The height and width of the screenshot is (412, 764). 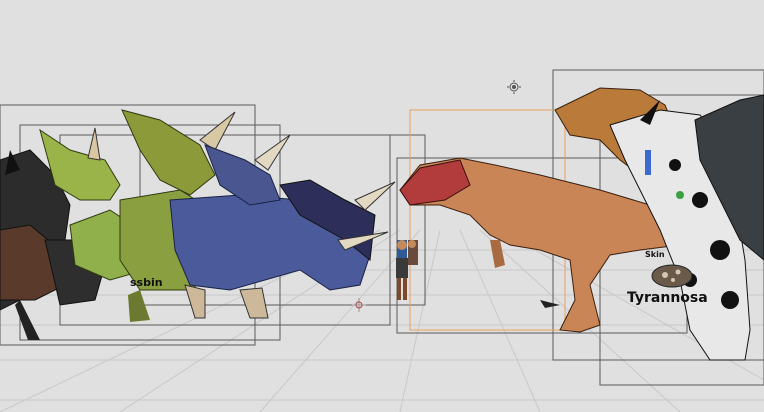 What do you see at coordinates (667, 298) in the screenshot?
I see `object-label-tyrannosaurus: Tyrannosa` at bounding box center [667, 298].